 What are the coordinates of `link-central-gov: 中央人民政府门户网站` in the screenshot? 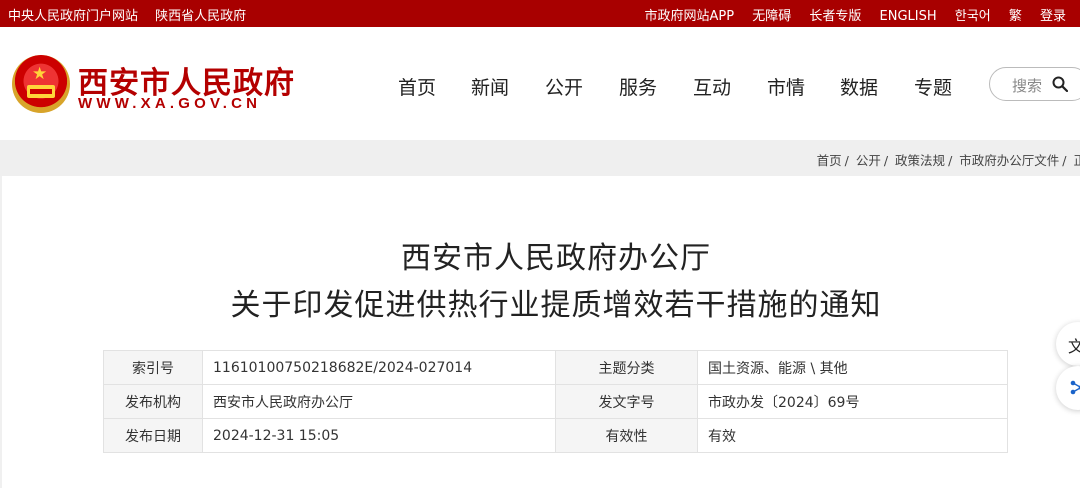 It's located at (73, 16).